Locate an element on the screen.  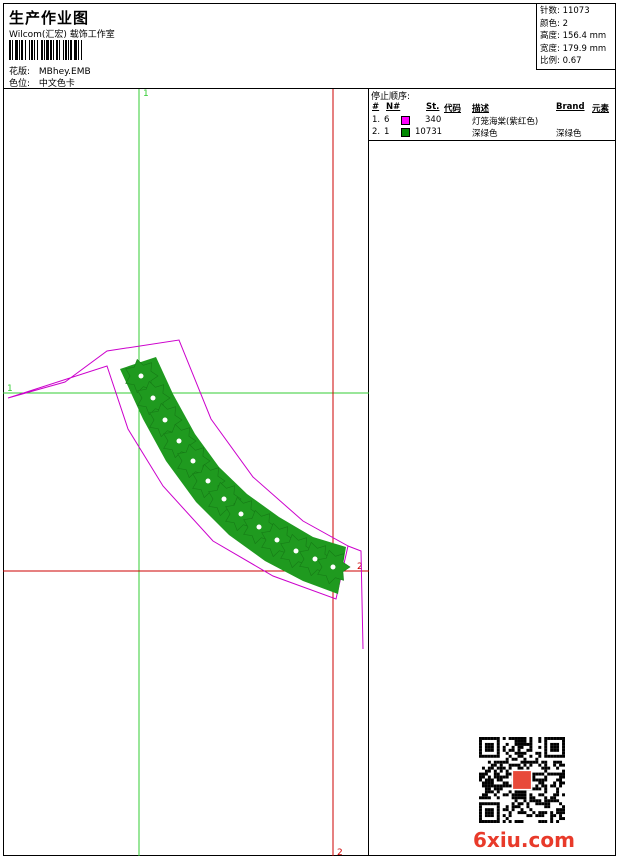
spec-colors: 颜色: 2 is located at coordinates (554, 23).